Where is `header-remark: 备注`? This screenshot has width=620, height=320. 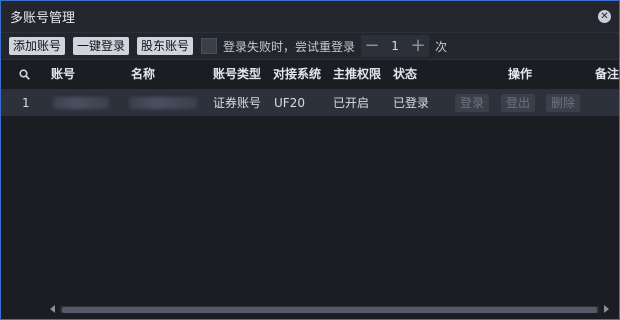 header-remark: 备注 is located at coordinates (607, 74).